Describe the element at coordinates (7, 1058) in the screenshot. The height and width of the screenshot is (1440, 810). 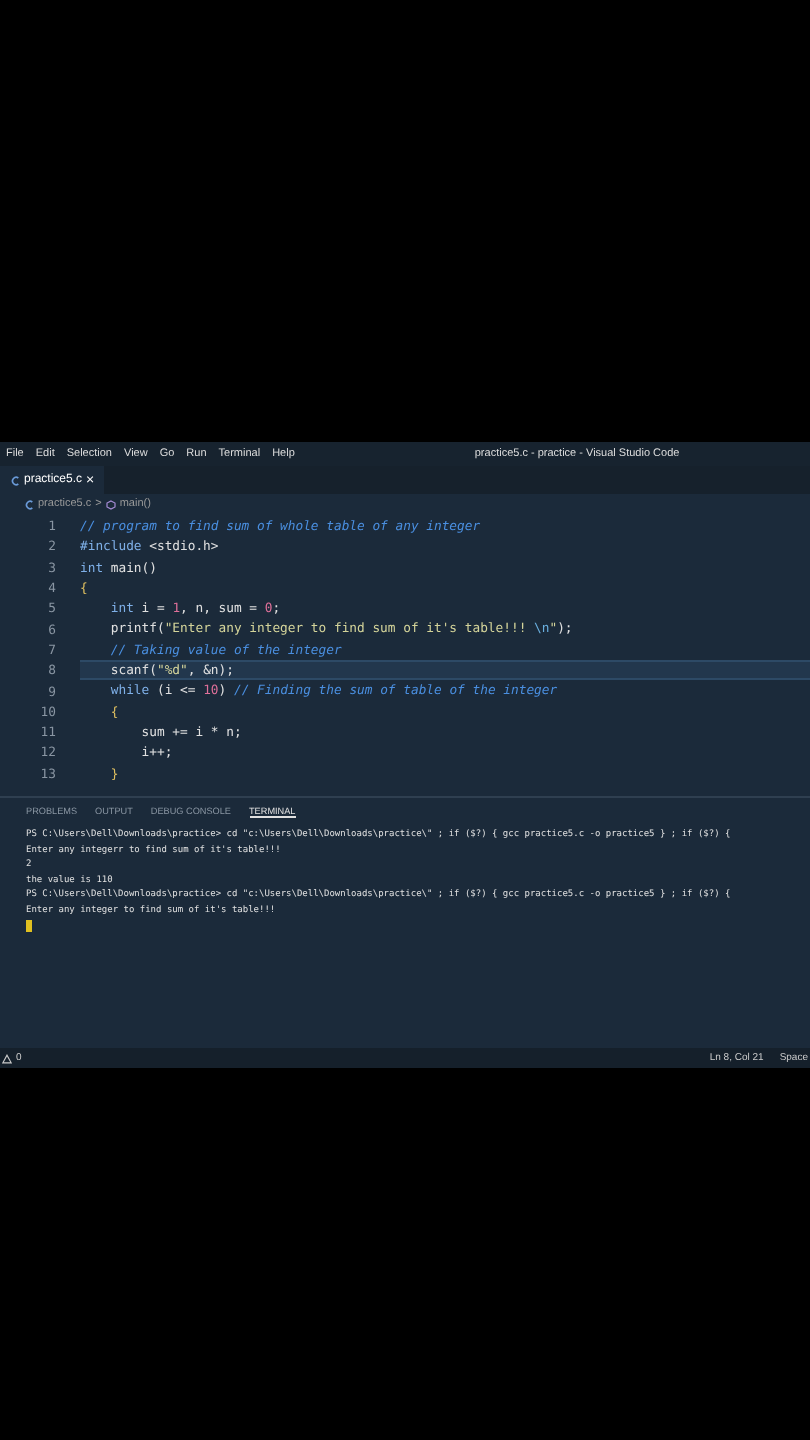
I see `warning-icon` at that location.